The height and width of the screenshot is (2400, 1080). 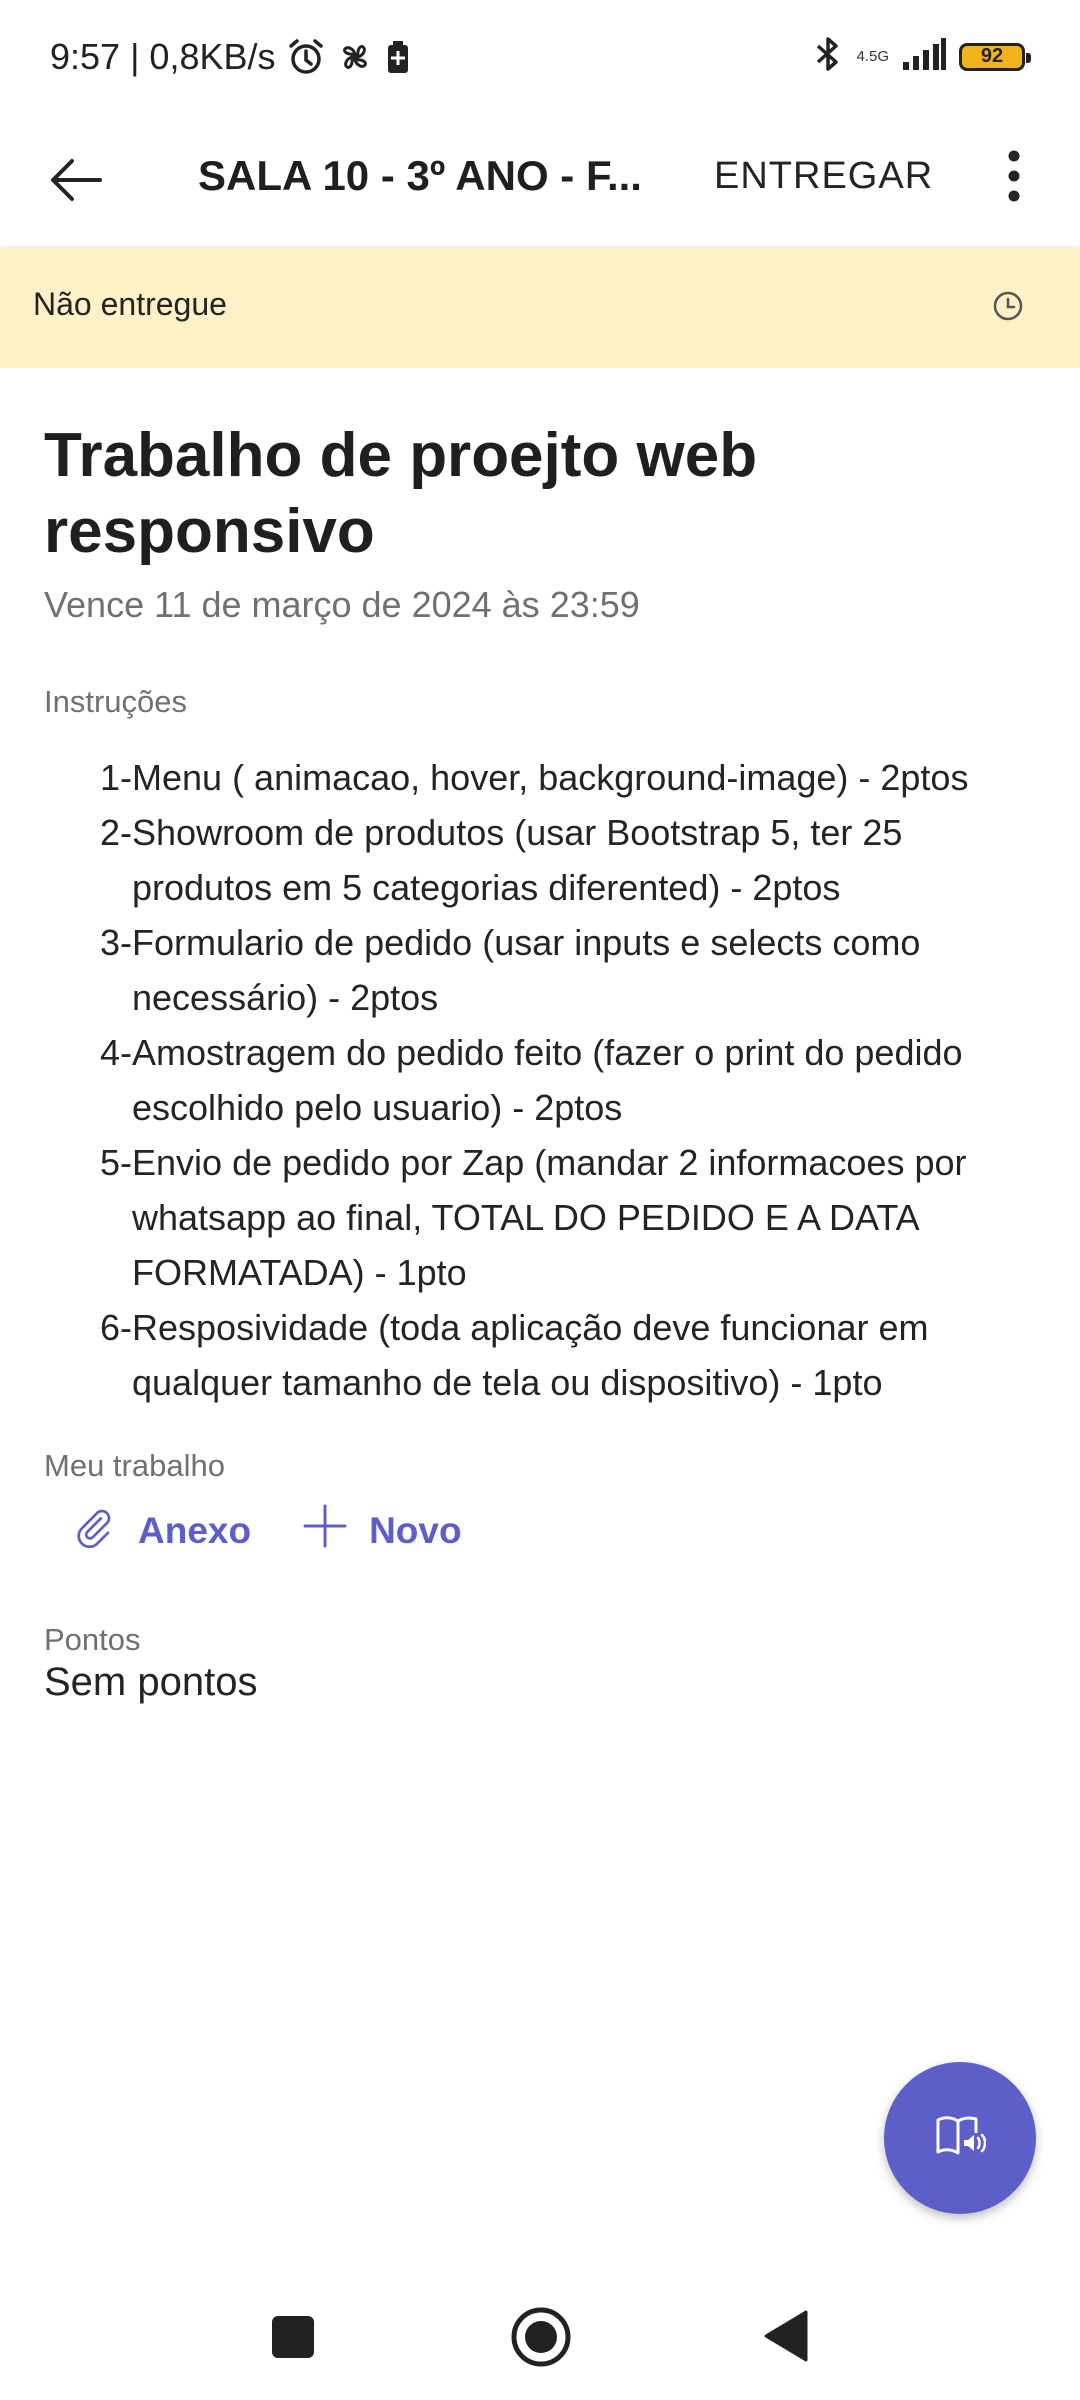 I want to click on new-button: Novo, so click(x=382, y=1530).